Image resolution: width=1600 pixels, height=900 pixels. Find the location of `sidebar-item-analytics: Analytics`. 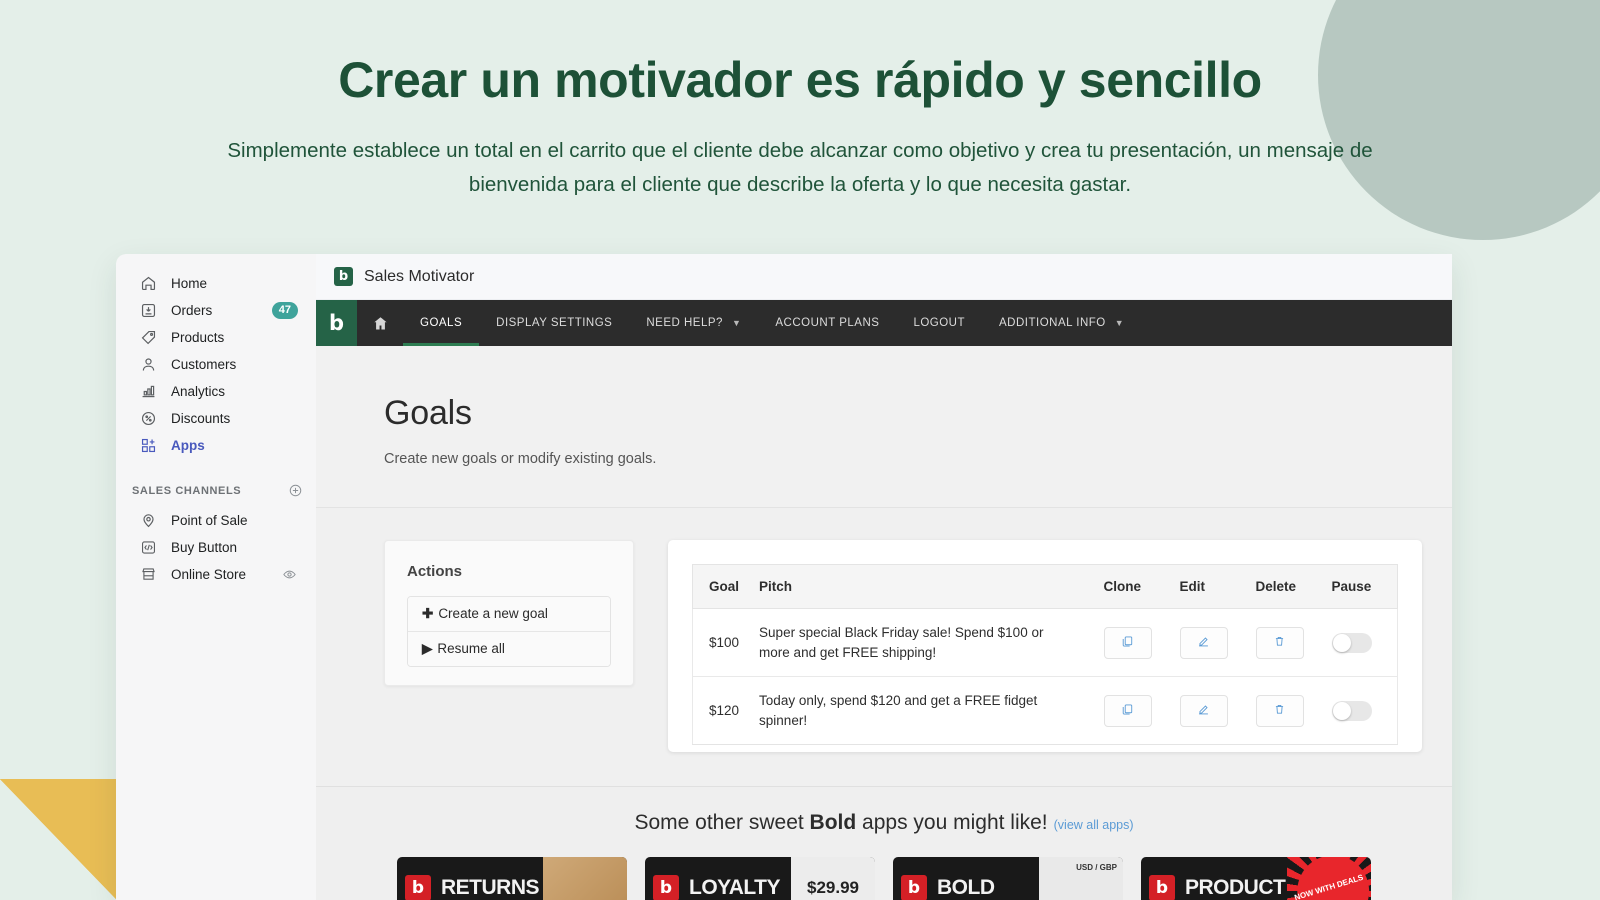

sidebar-item-analytics: Analytics is located at coordinates (216, 391).